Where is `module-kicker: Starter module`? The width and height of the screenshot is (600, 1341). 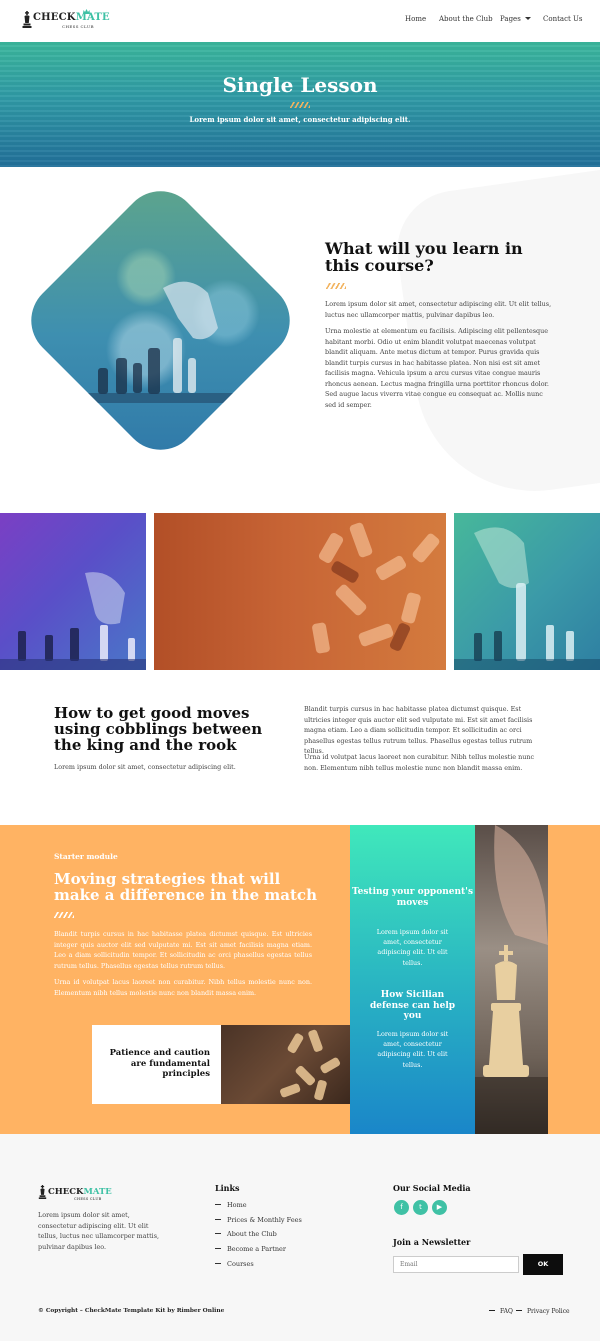 module-kicker: Starter module is located at coordinates (86, 856).